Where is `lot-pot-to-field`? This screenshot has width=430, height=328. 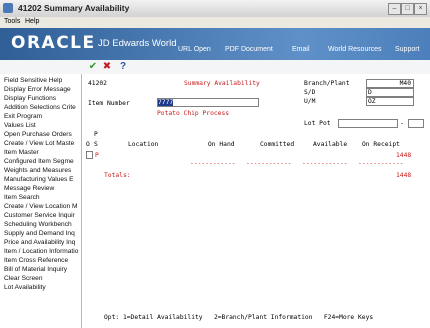 lot-pot-to-field is located at coordinates (416, 123).